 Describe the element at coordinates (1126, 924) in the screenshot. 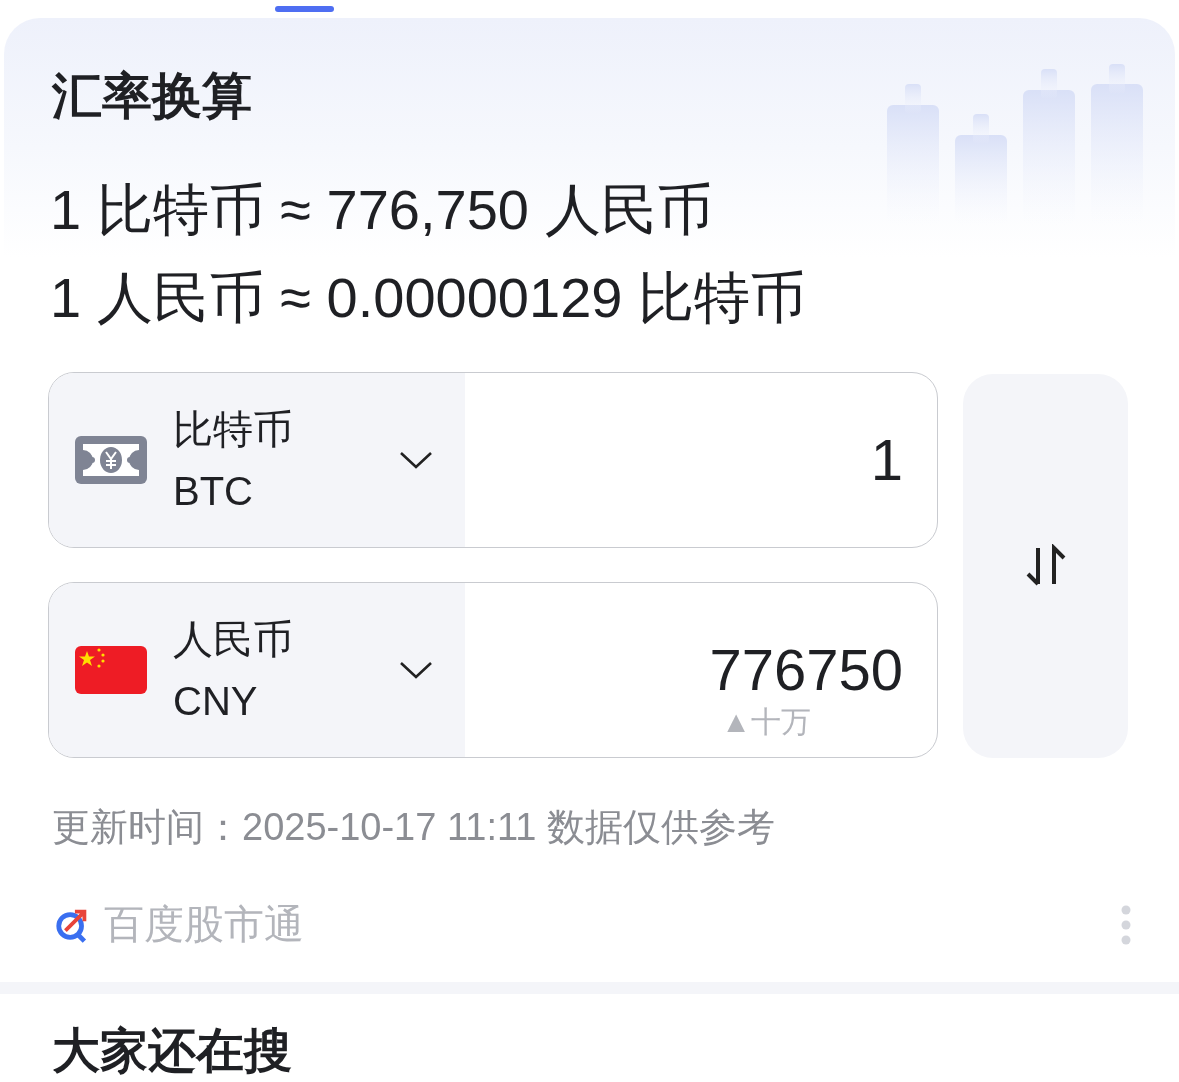

I see `more-icon` at that location.